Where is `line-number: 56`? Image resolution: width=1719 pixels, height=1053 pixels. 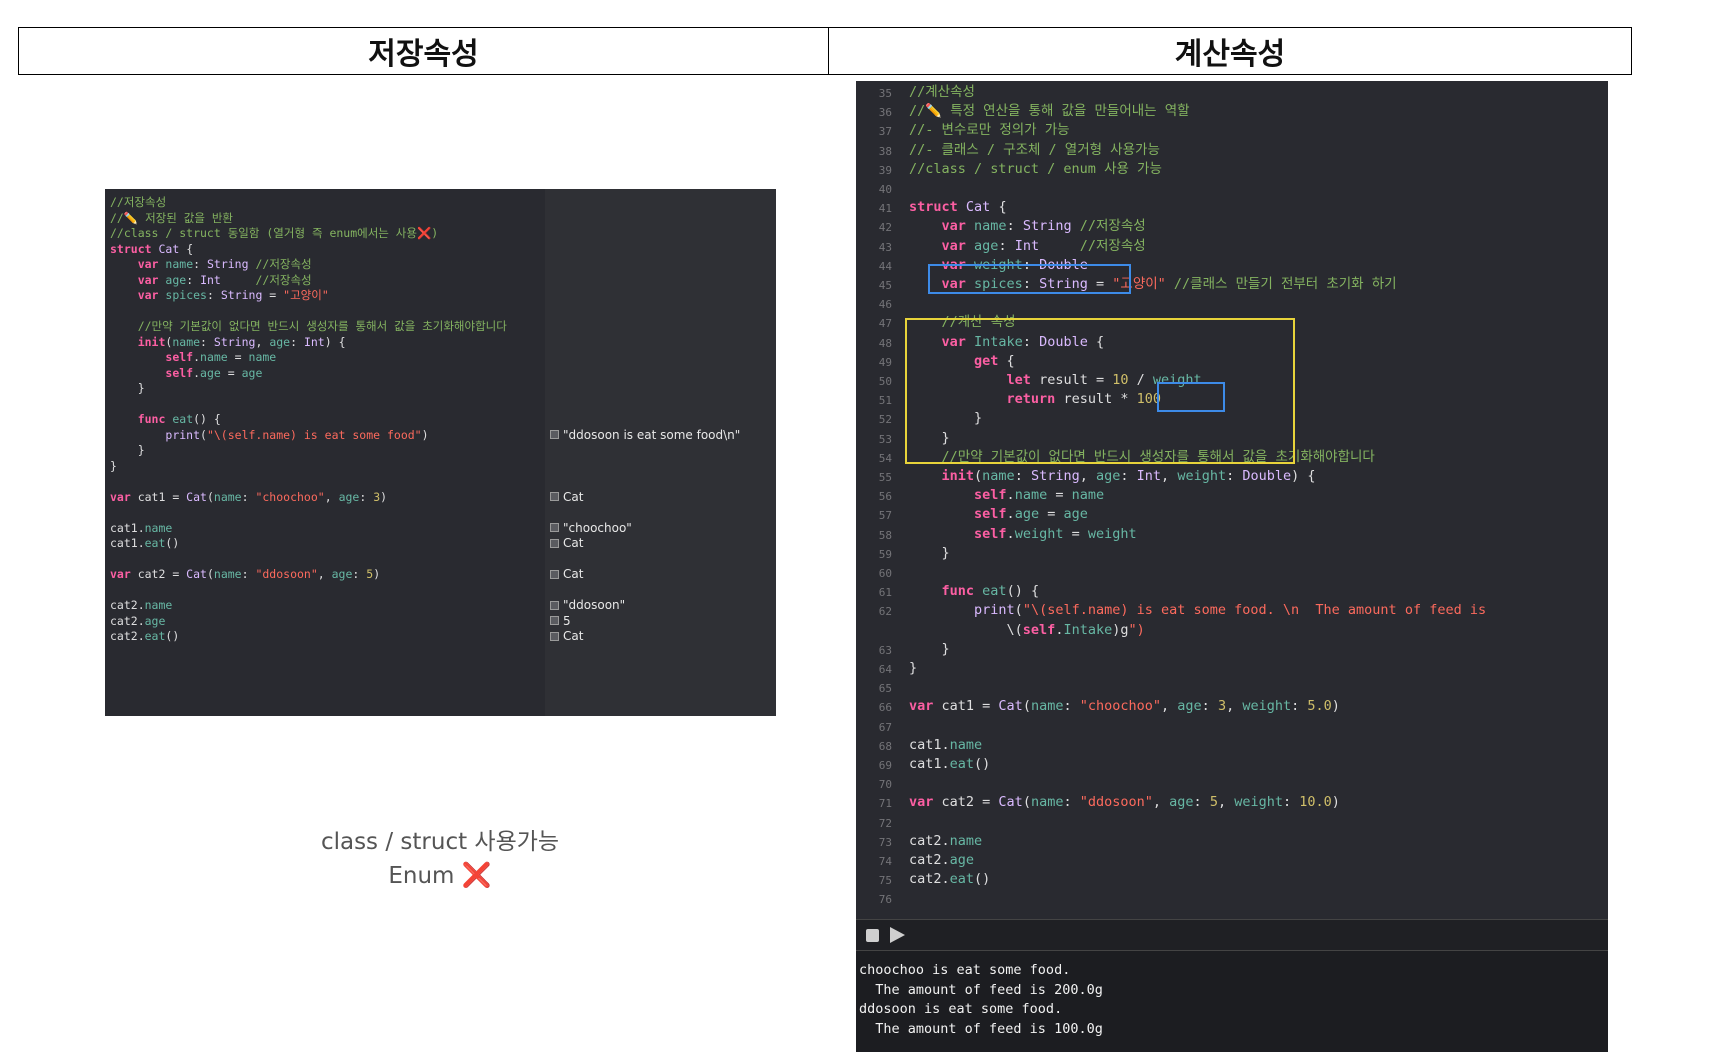
line-number: 56 is located at coordinates (885, 497).